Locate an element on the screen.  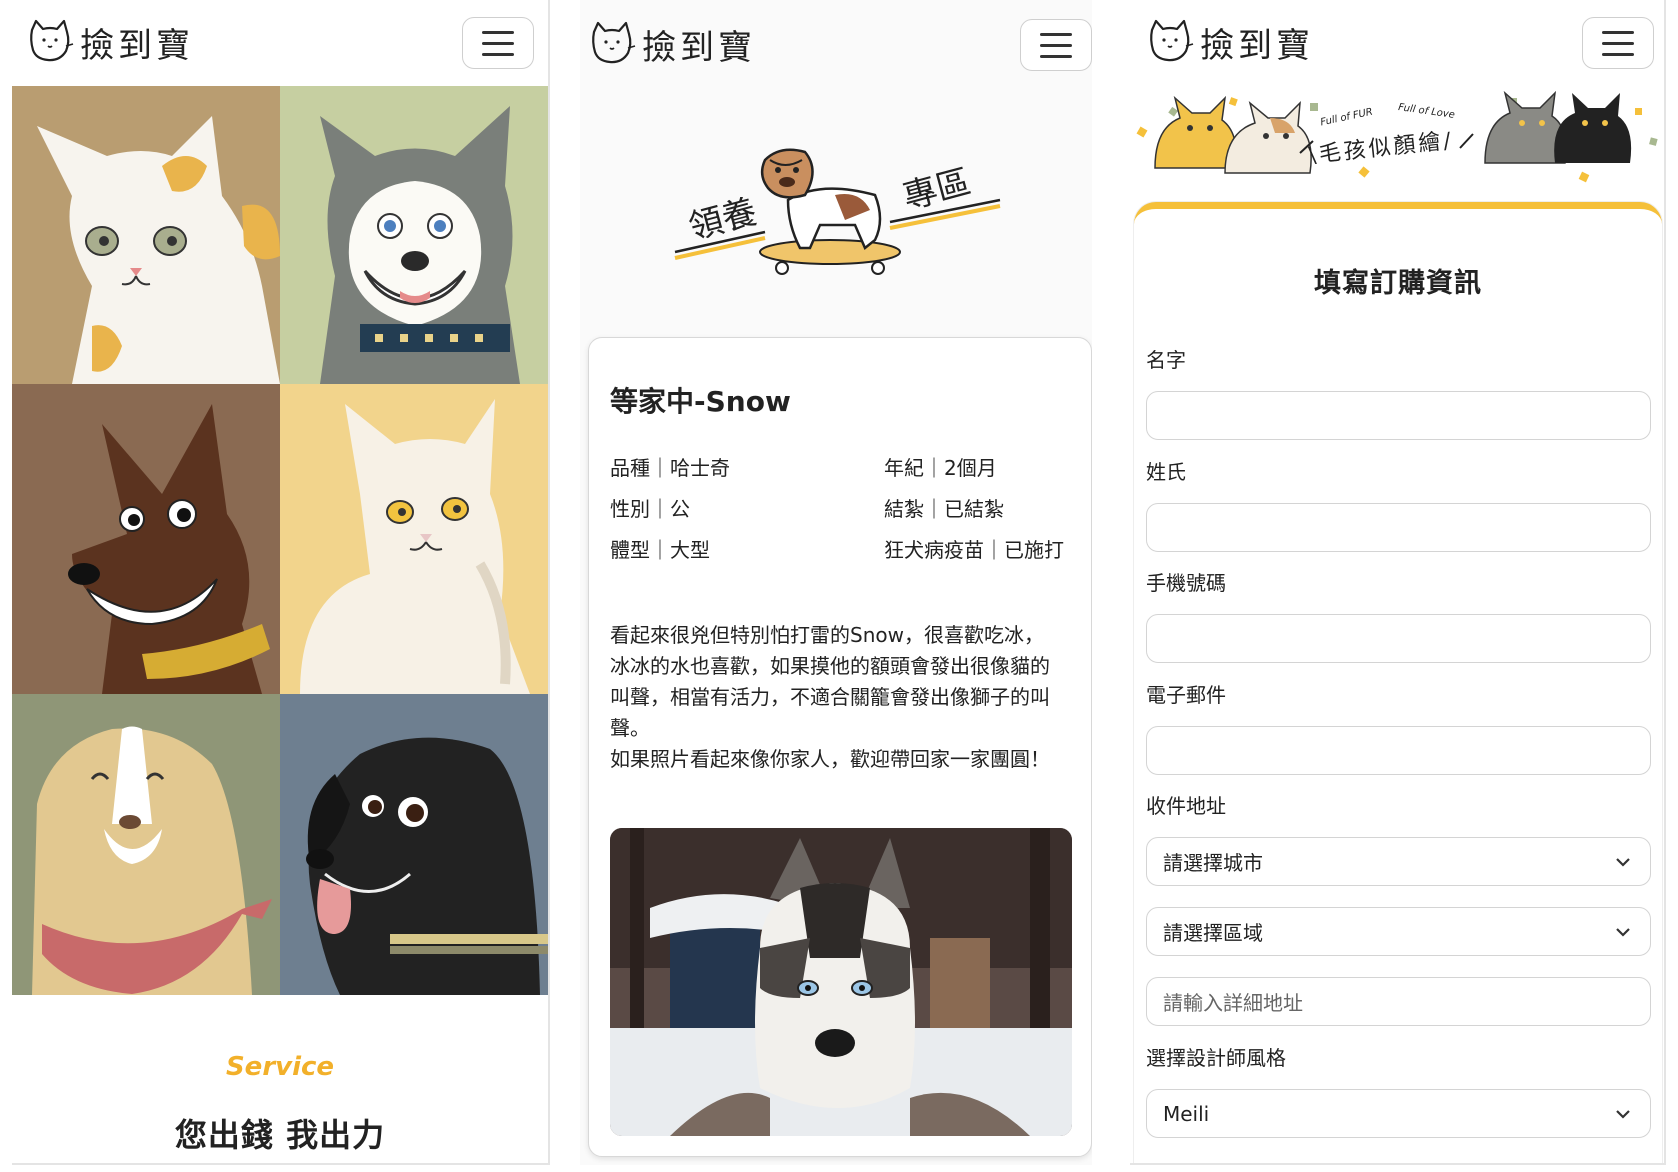
pet-info-vaccine: 狂犬病疫苗｜已施打 is located at coordinates (974, 550).